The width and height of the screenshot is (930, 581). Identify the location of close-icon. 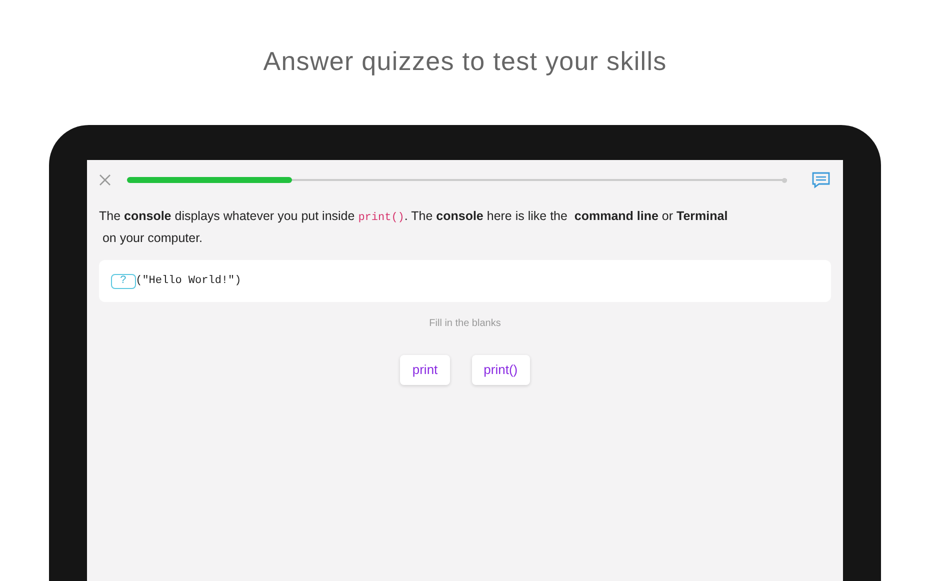
(105, 180).